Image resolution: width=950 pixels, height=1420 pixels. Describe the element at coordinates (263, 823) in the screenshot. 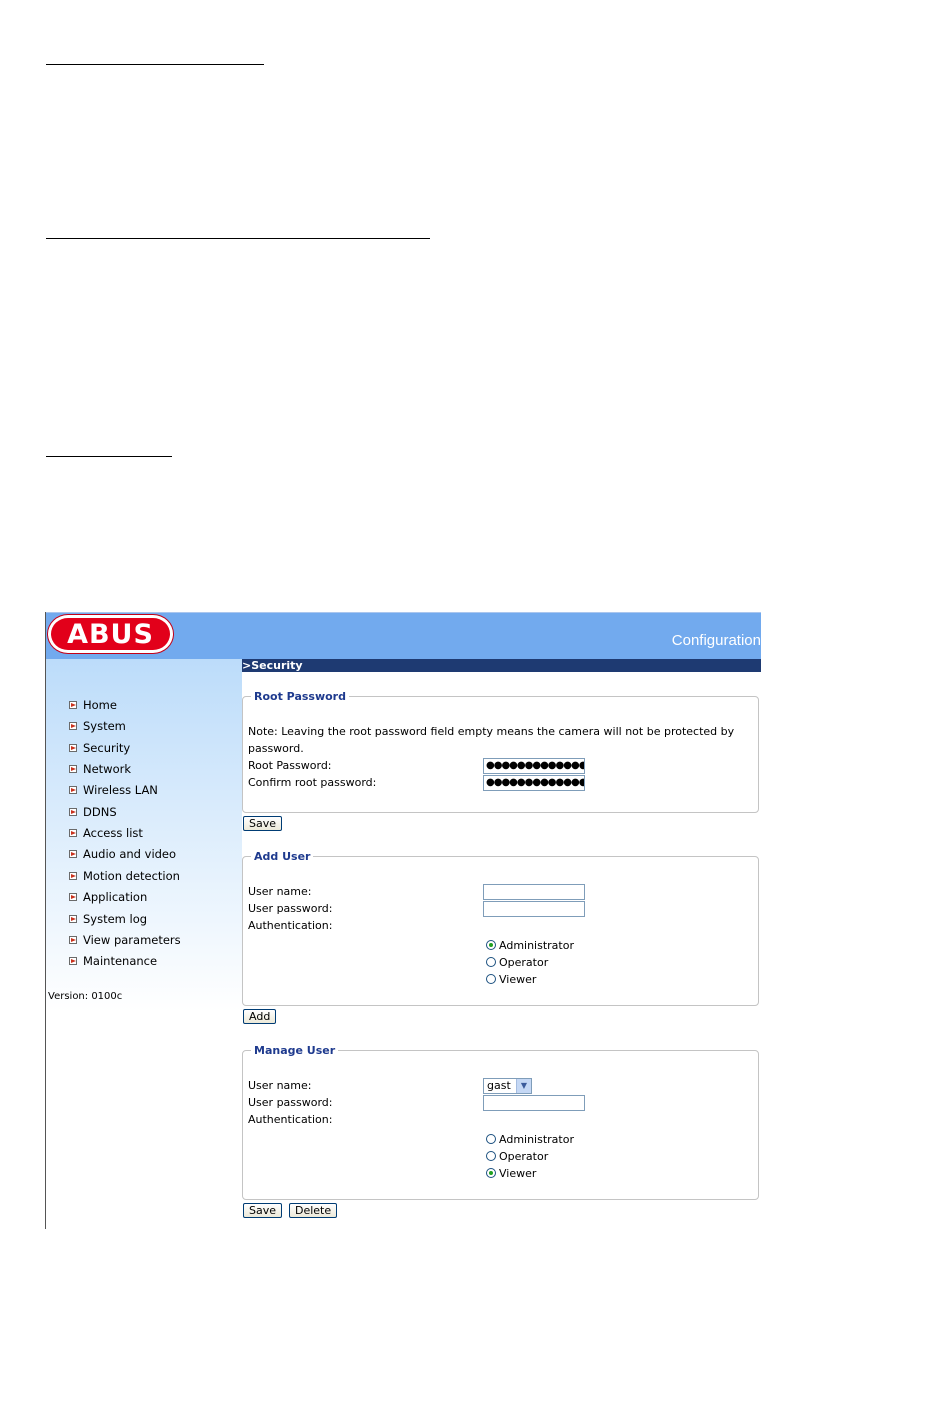

I see `save-root-password-button: Save` at that location.